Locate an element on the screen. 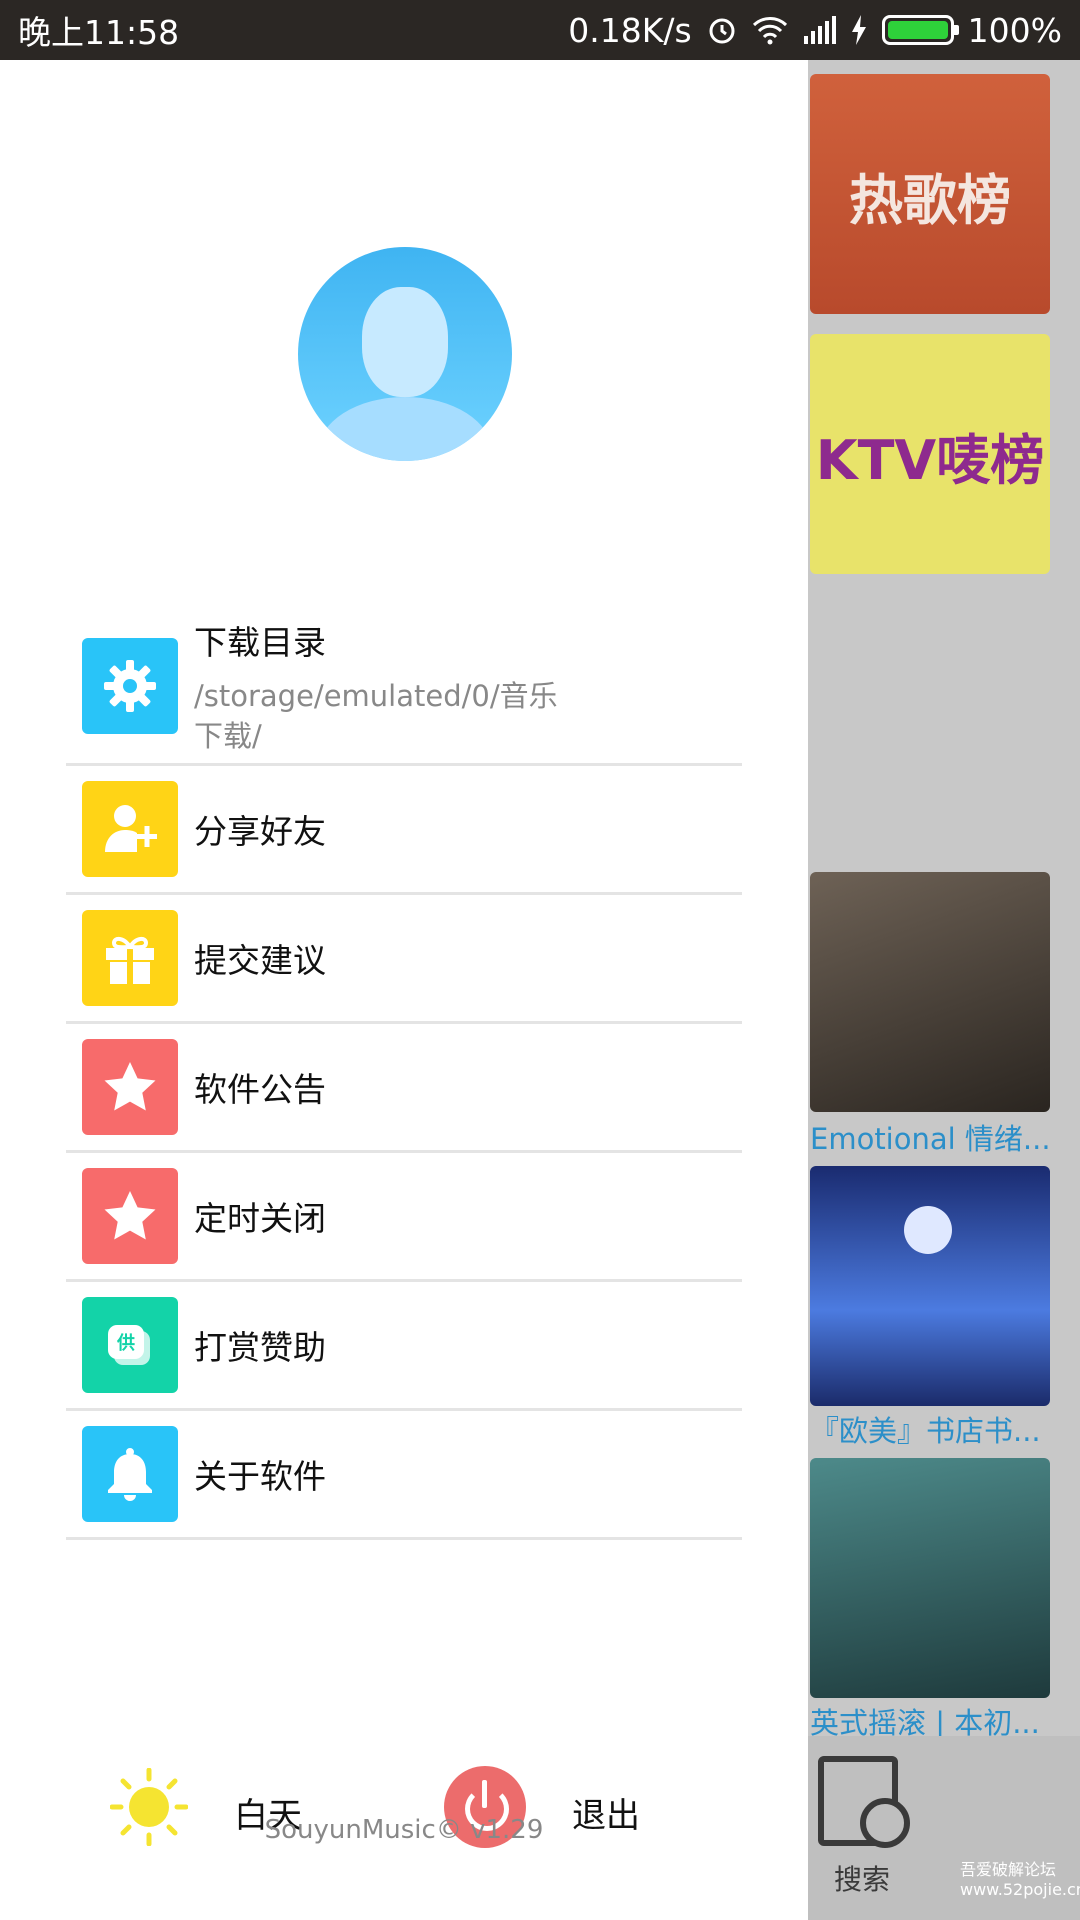  alarm-icon is located at coordinates (722, 31).